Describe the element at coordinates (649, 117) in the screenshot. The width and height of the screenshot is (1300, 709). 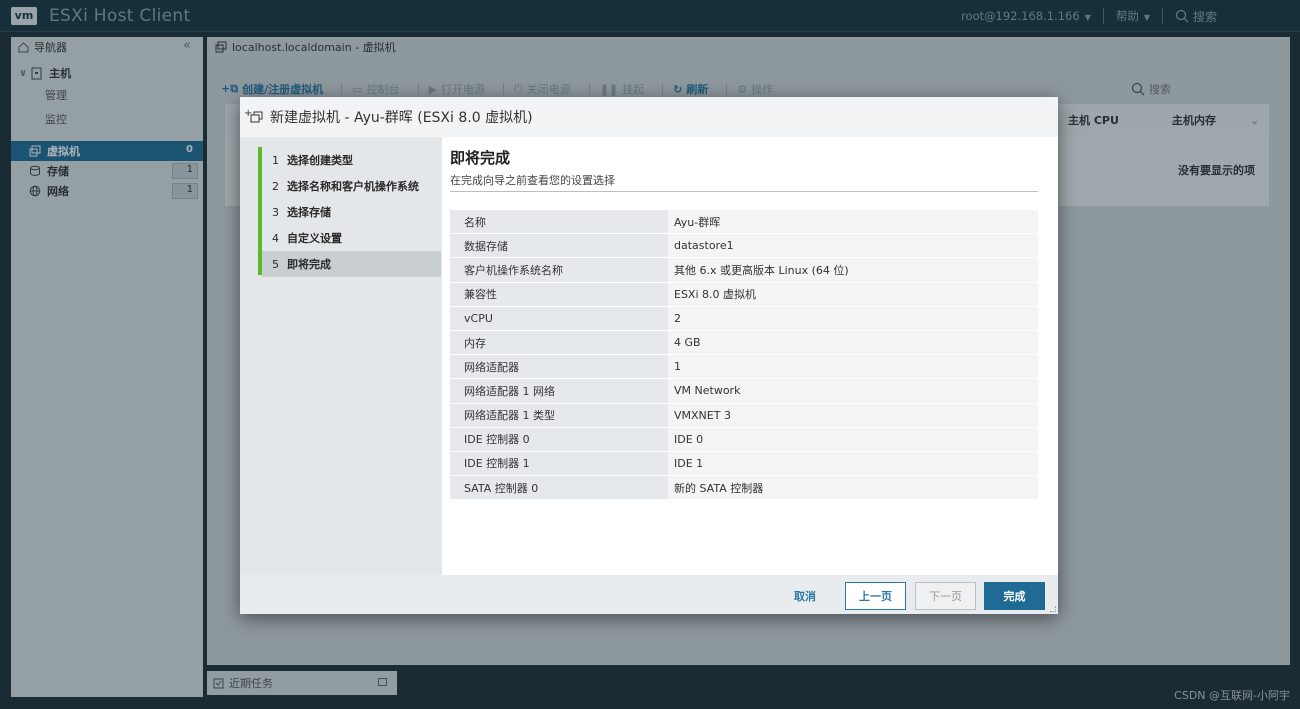
I see `dialog-title: + 新建虚拟机 - Ayu-群晖 (ESXi 8.0 虚拟机)` at that location.